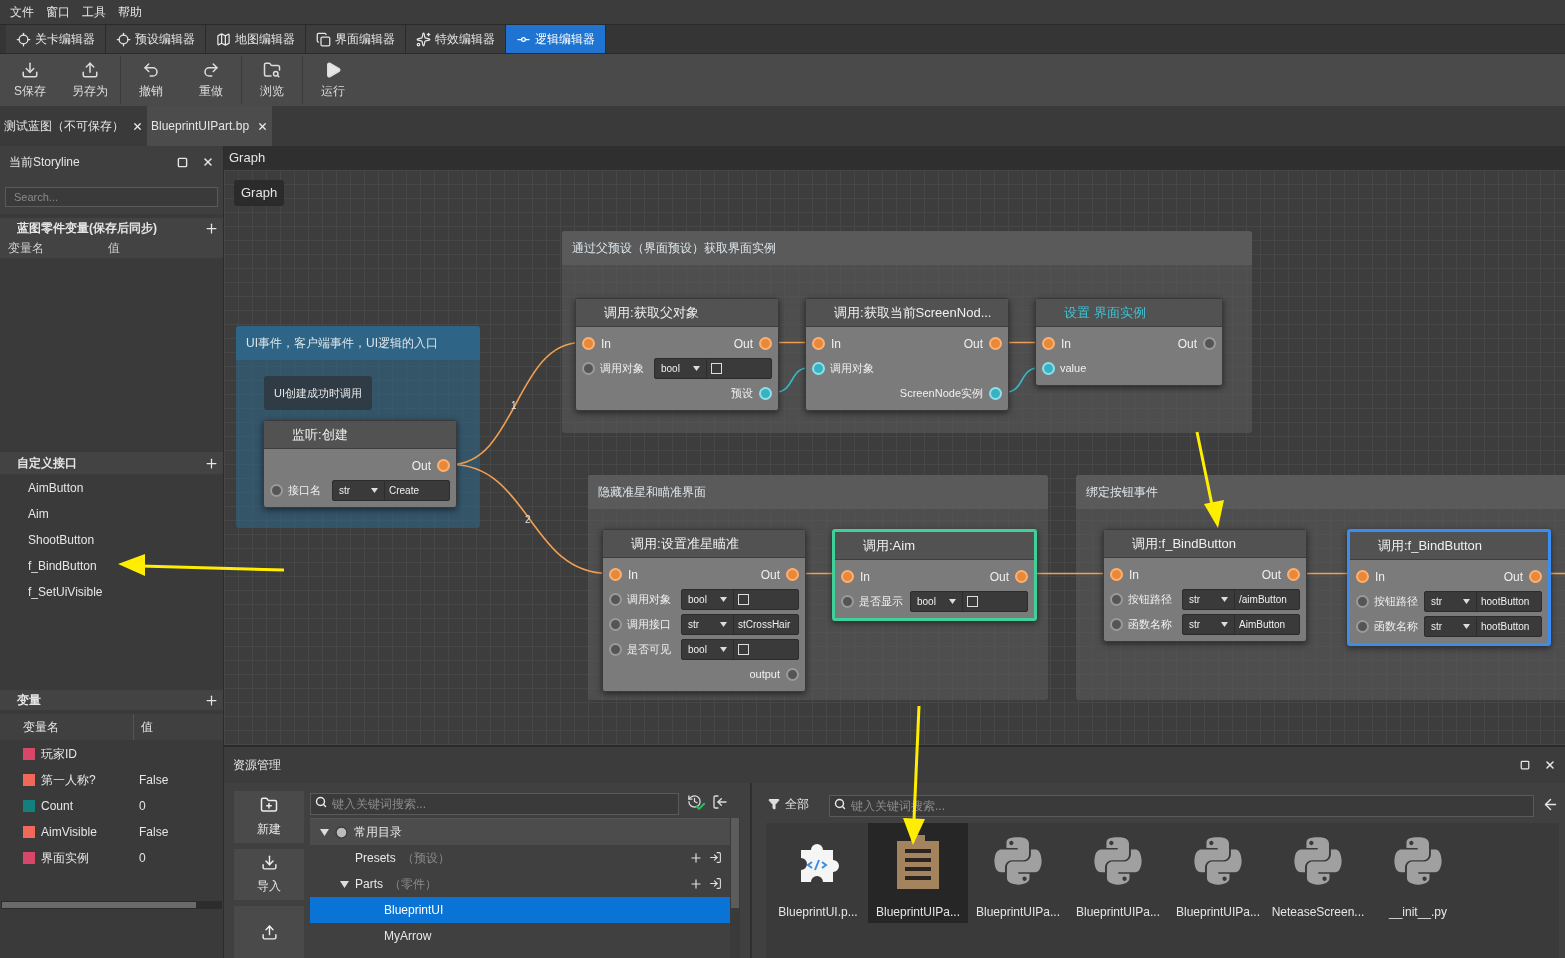 Image resolution: width=1565 pixels, height=958 pixels. Describe the element at coordinates (333, 80) in the screenshot. I see `toolbar-button: 运行` at that location.